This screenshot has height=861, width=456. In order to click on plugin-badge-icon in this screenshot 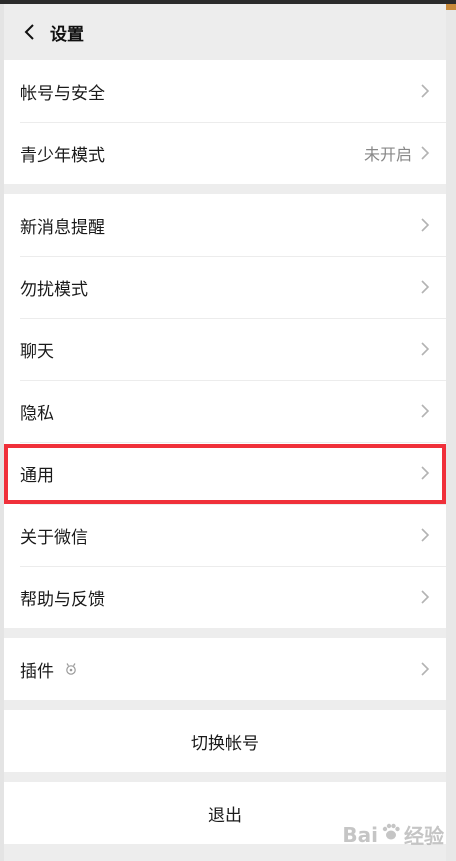, I will do `click(71, 669)`.